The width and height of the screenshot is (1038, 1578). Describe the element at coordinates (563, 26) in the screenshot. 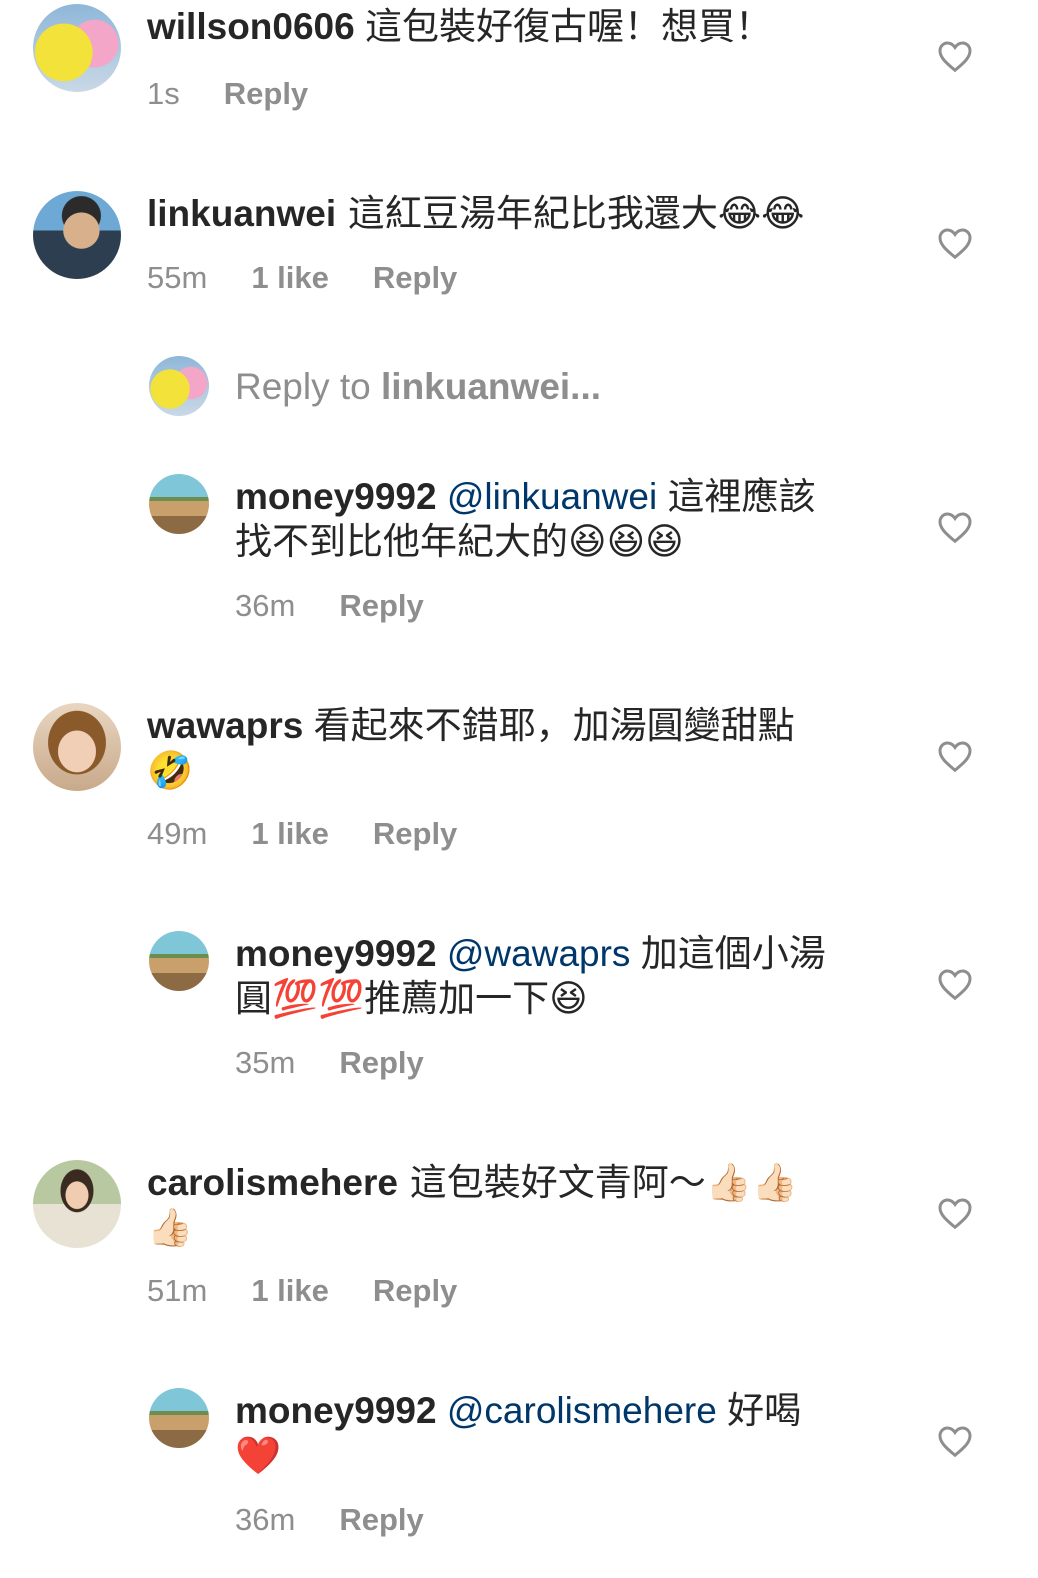

I see `comment-body: 這包裝好復古喔！想買！` at that location.